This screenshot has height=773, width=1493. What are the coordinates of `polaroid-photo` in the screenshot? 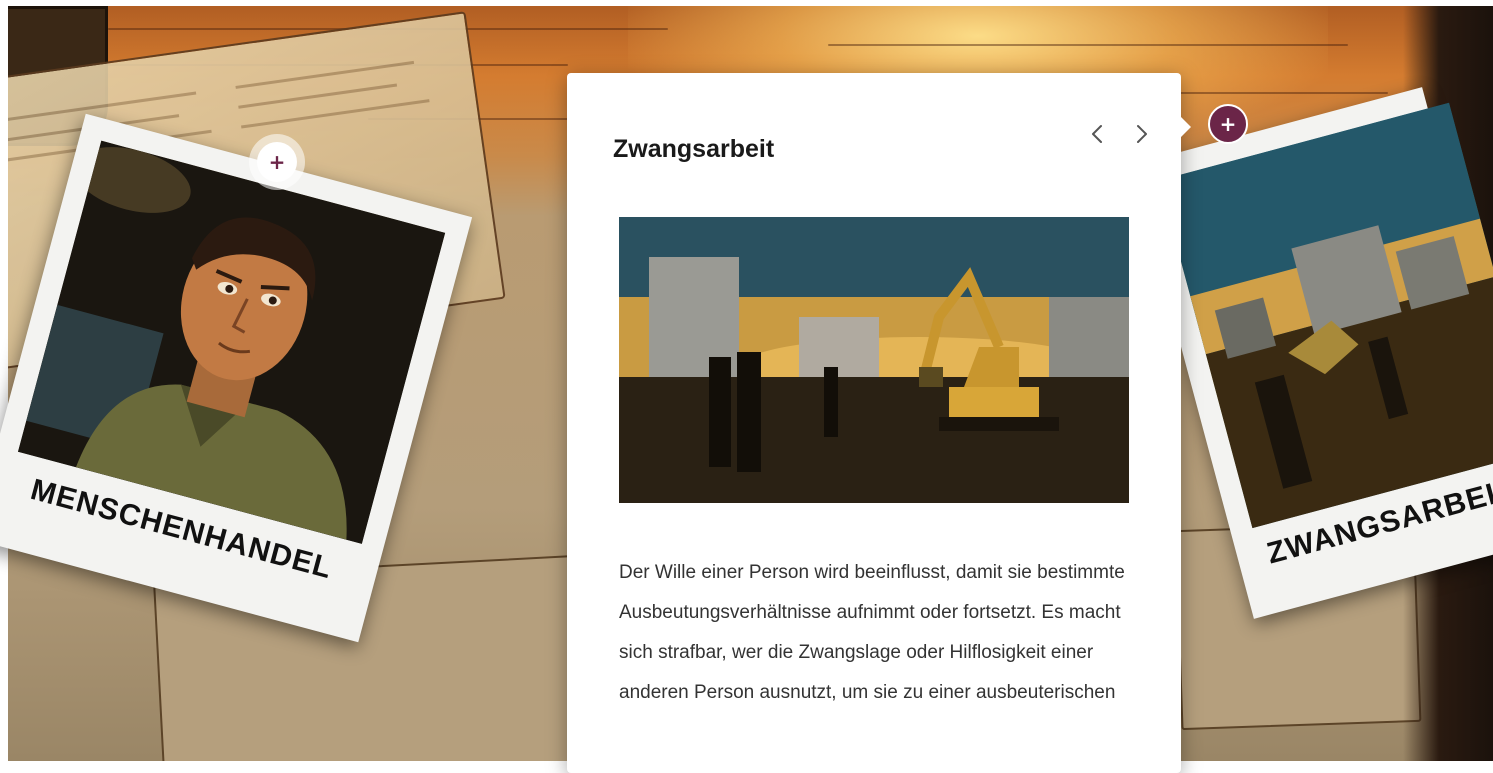 It's located at (231, 342).